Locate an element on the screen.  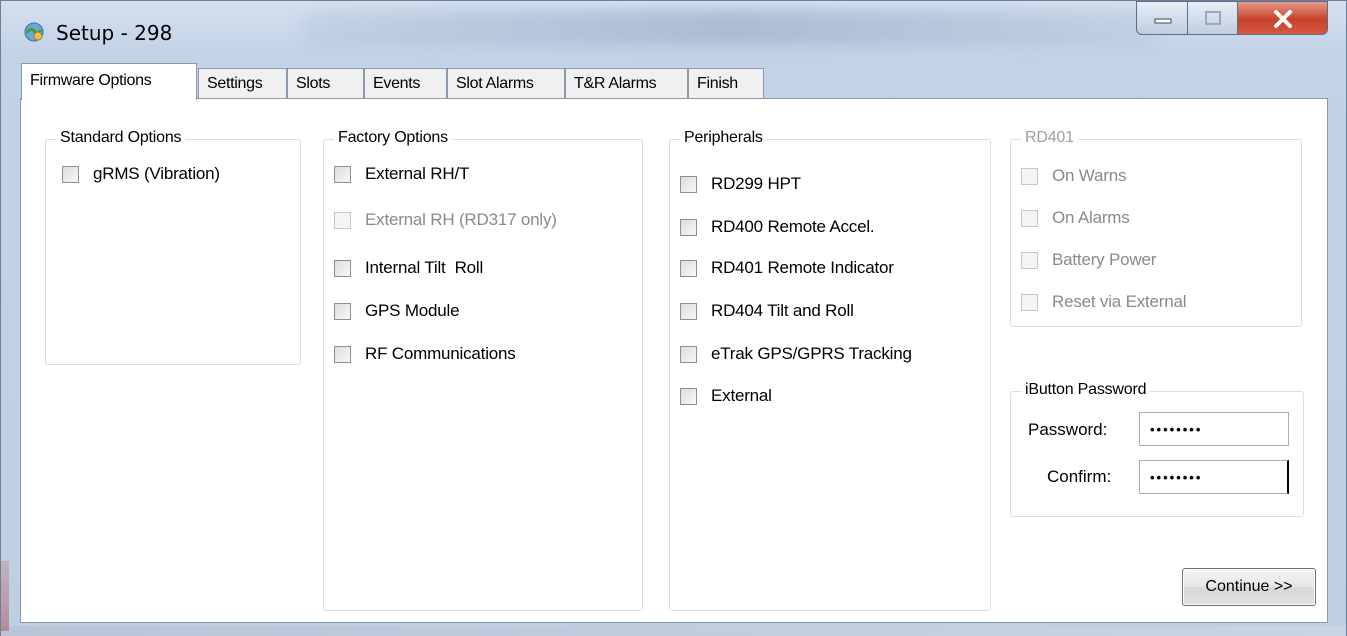
window-bottom-border is located at coordinates (673, 631).